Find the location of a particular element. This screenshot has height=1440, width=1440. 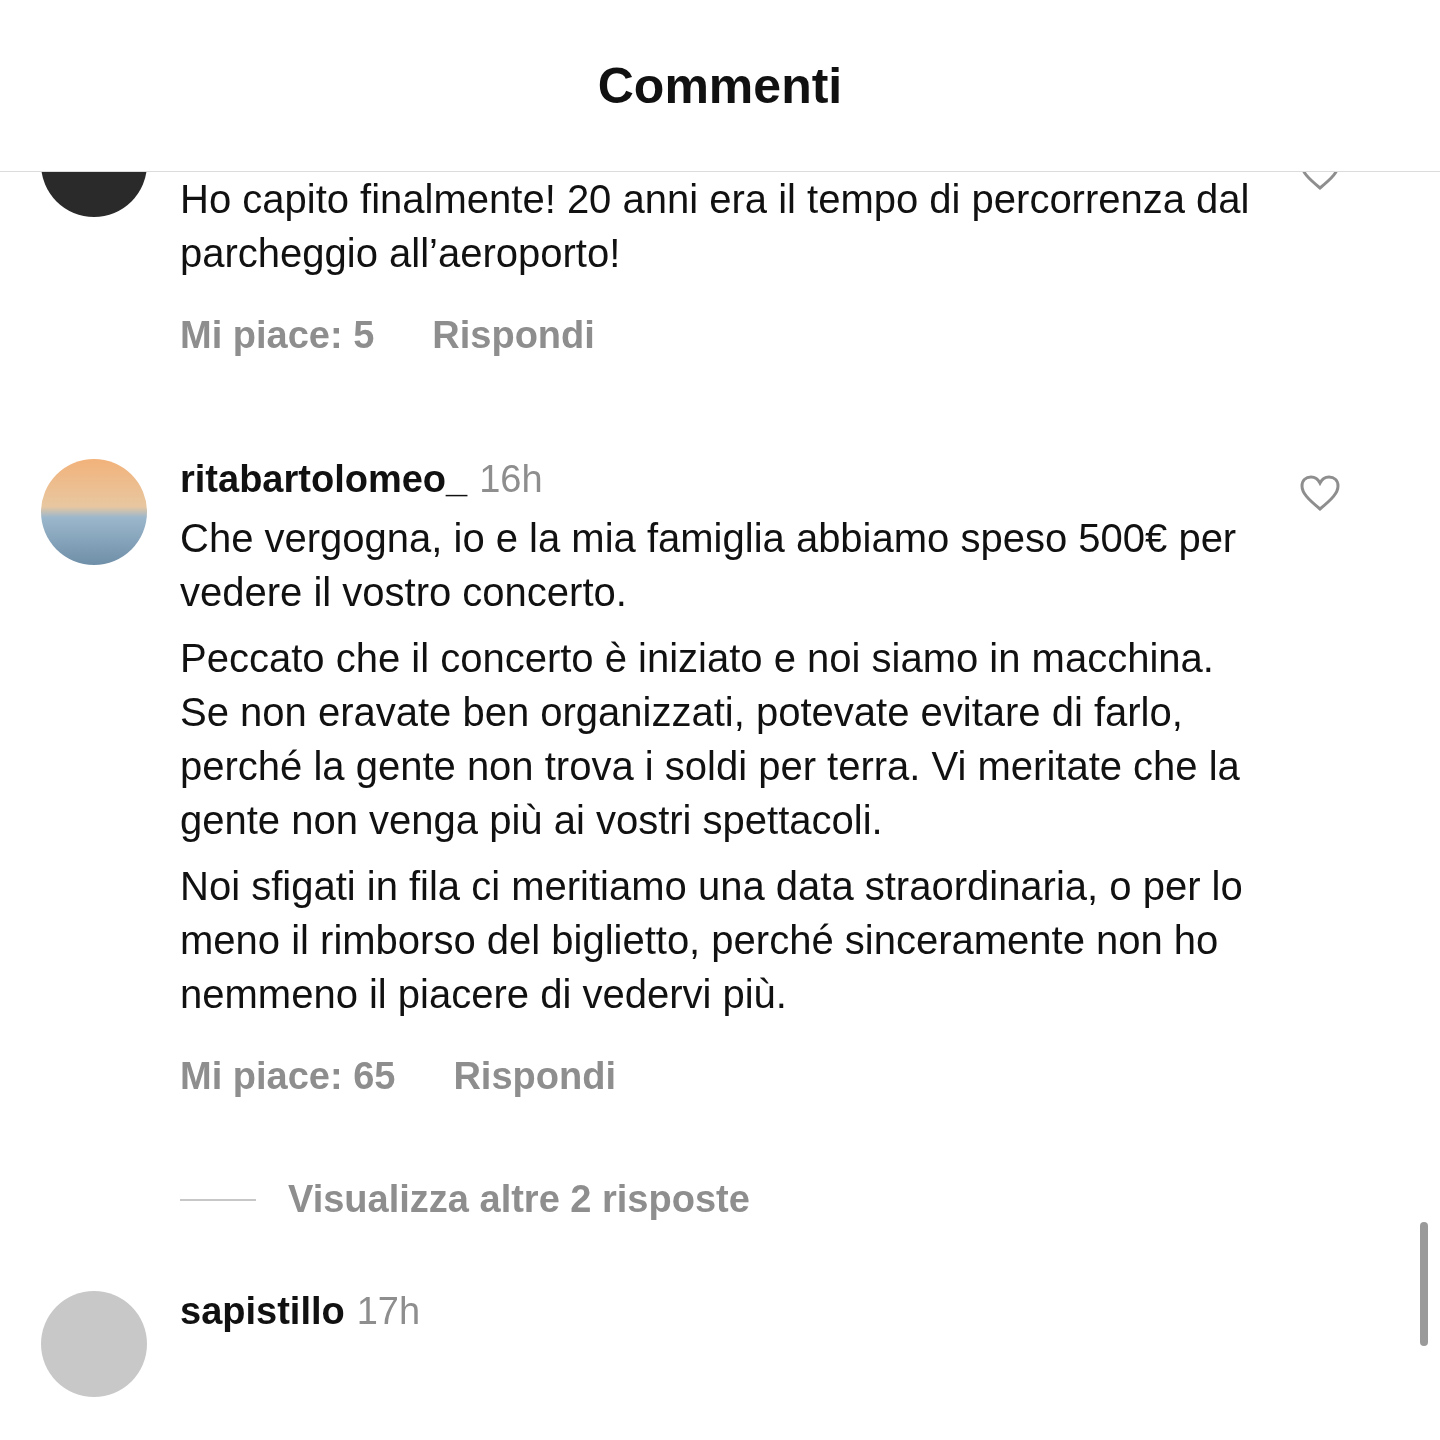

likes-count: Mi piace: 5 is located at coordinates (277, 335).